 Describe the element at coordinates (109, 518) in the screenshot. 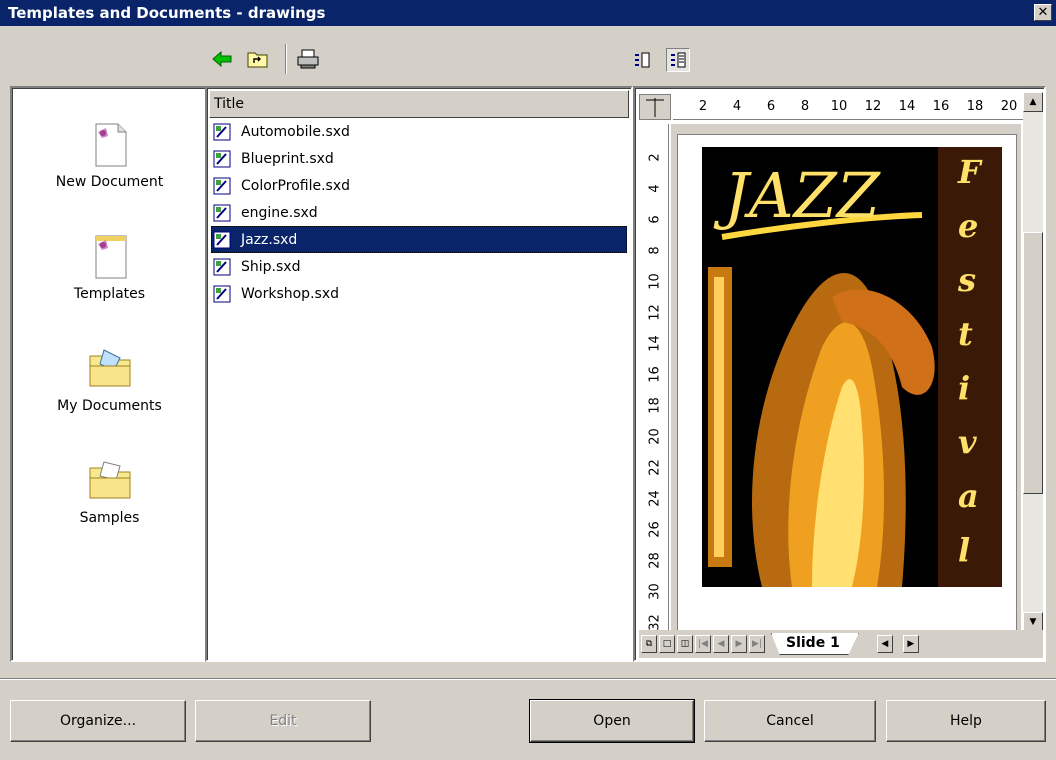

I see `place-label: Samples` at that location.